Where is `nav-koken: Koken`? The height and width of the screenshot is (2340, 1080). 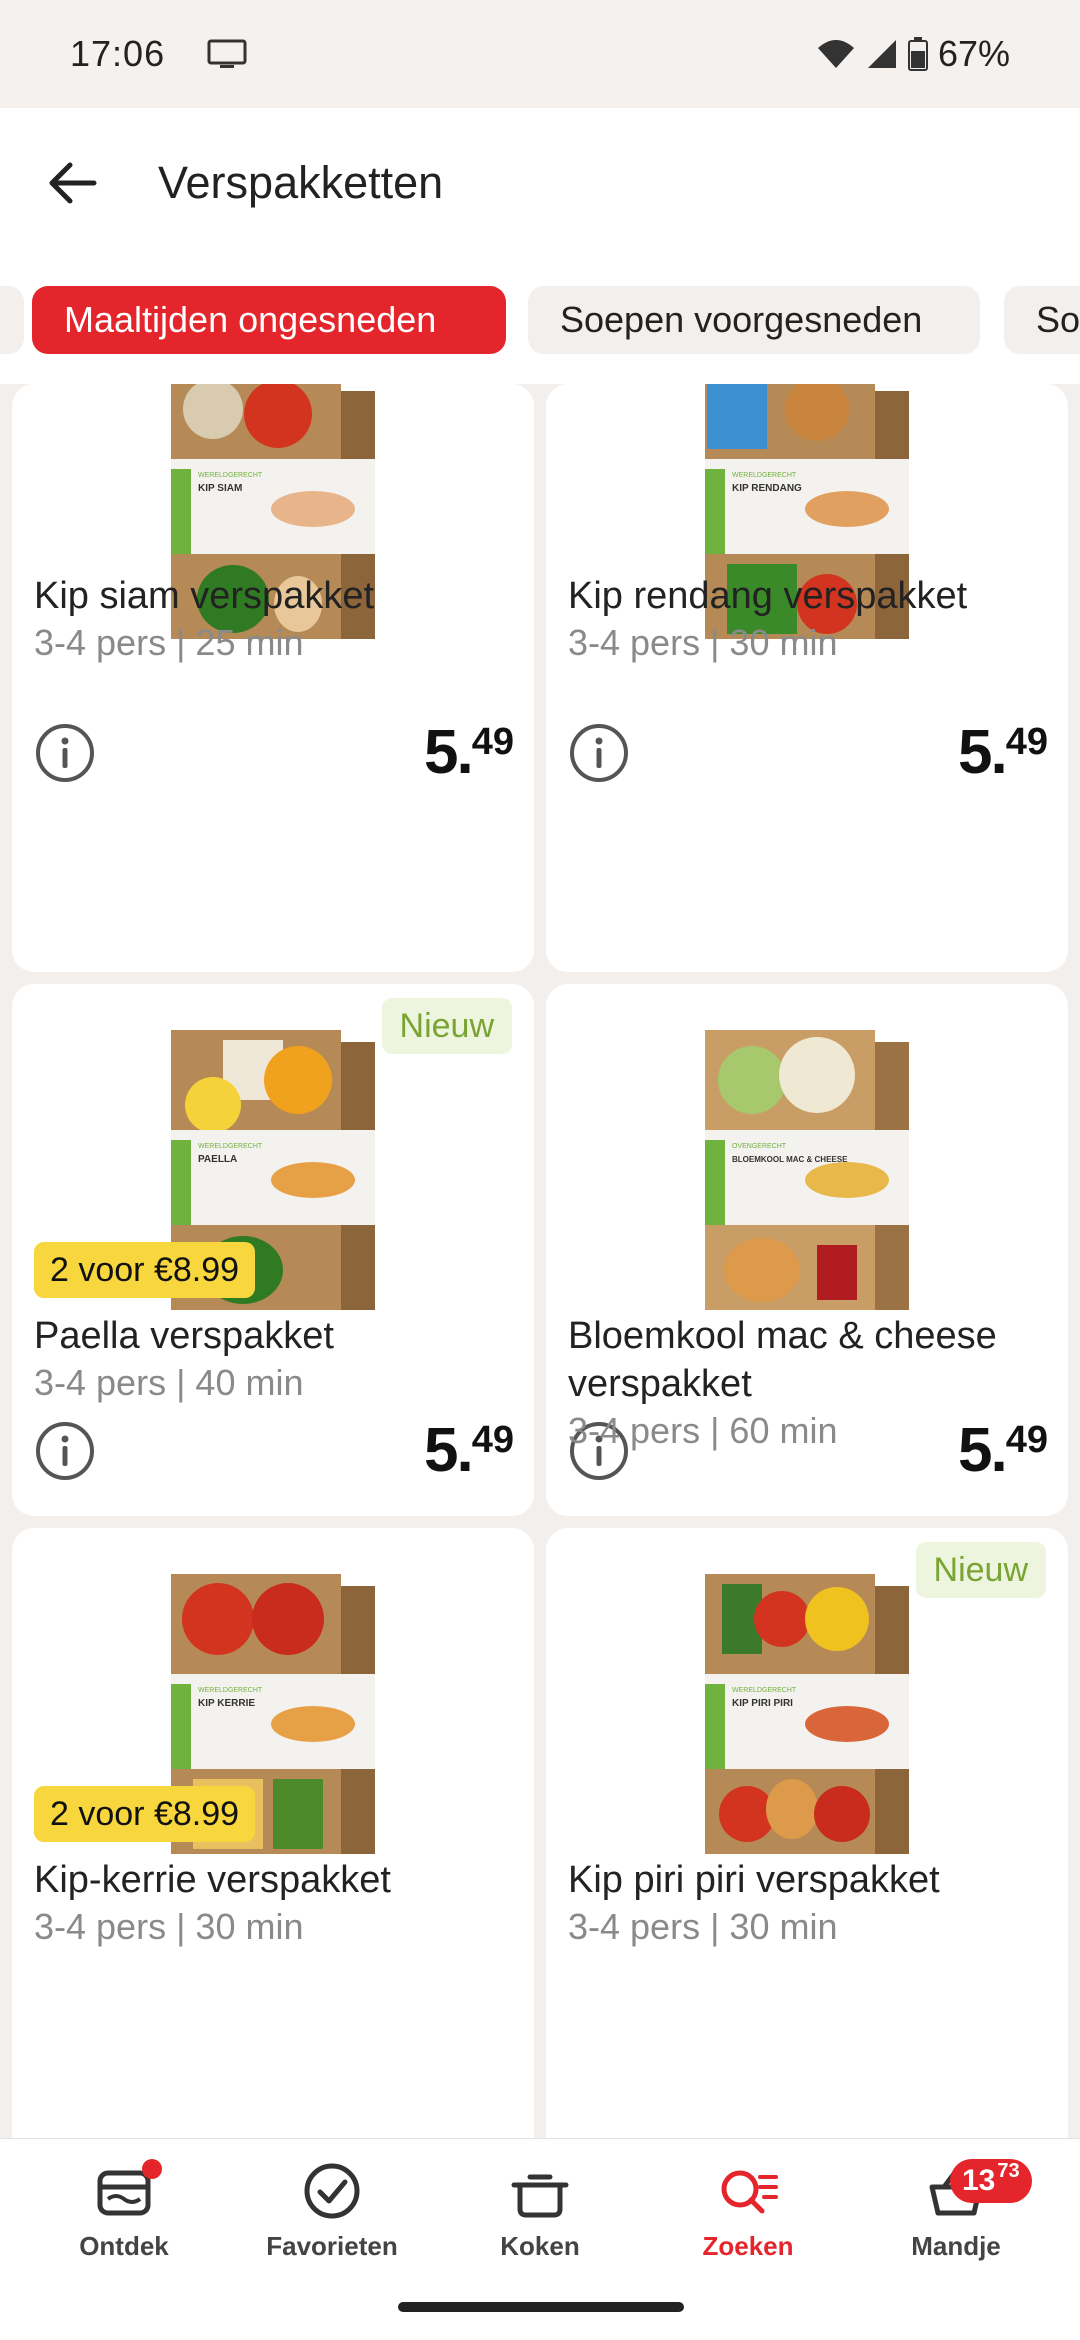
nav-koken: Koken is located at coordinates (540, 2219).